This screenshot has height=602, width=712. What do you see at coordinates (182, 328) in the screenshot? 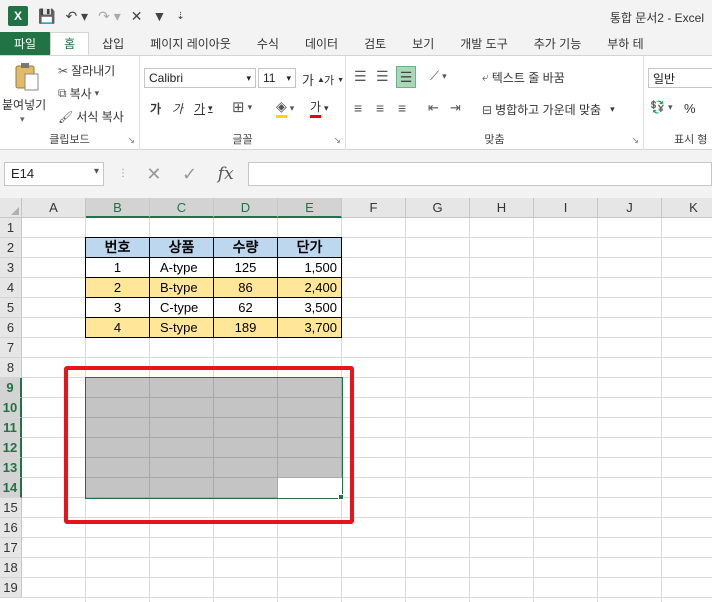
I see `table-cell: S-type` at bounding box center [182, 328].